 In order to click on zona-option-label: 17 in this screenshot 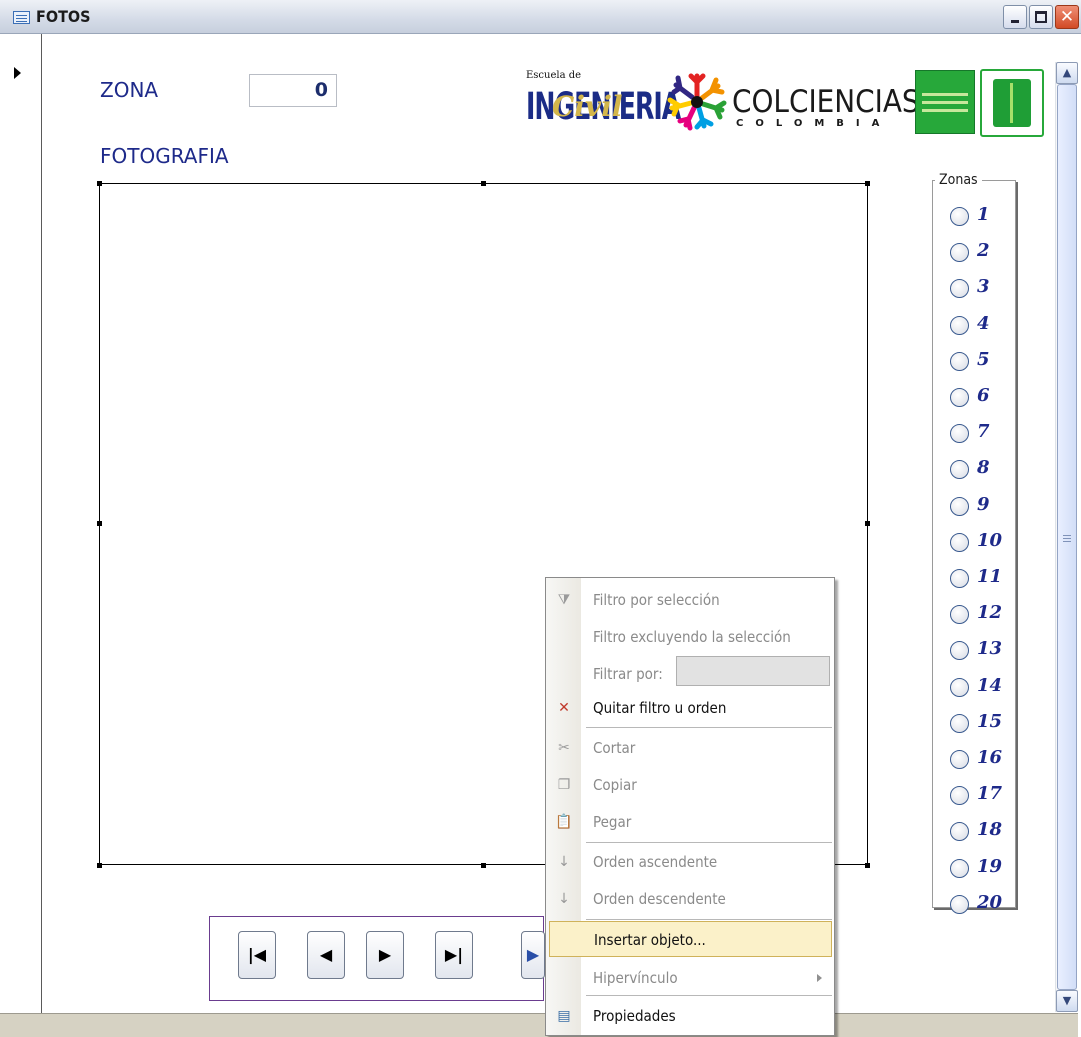, I will do `click(990, 794)`.